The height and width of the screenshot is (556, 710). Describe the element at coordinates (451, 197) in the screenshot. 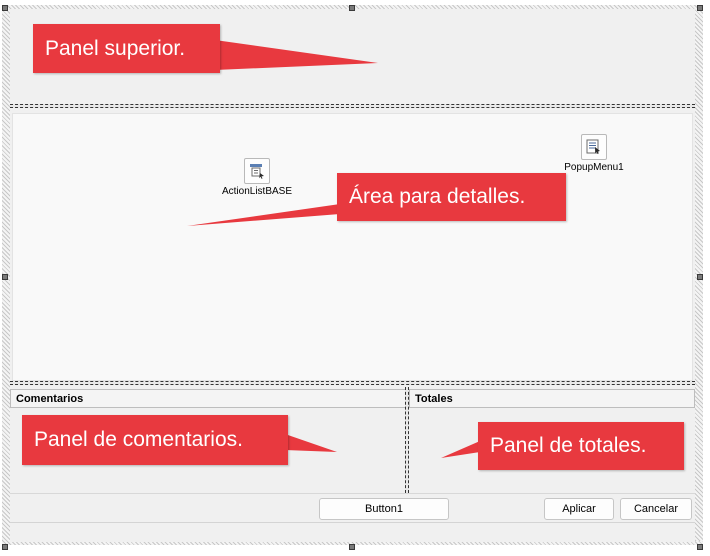

I see `callout-detail-area: Área para detalles.` at that location.